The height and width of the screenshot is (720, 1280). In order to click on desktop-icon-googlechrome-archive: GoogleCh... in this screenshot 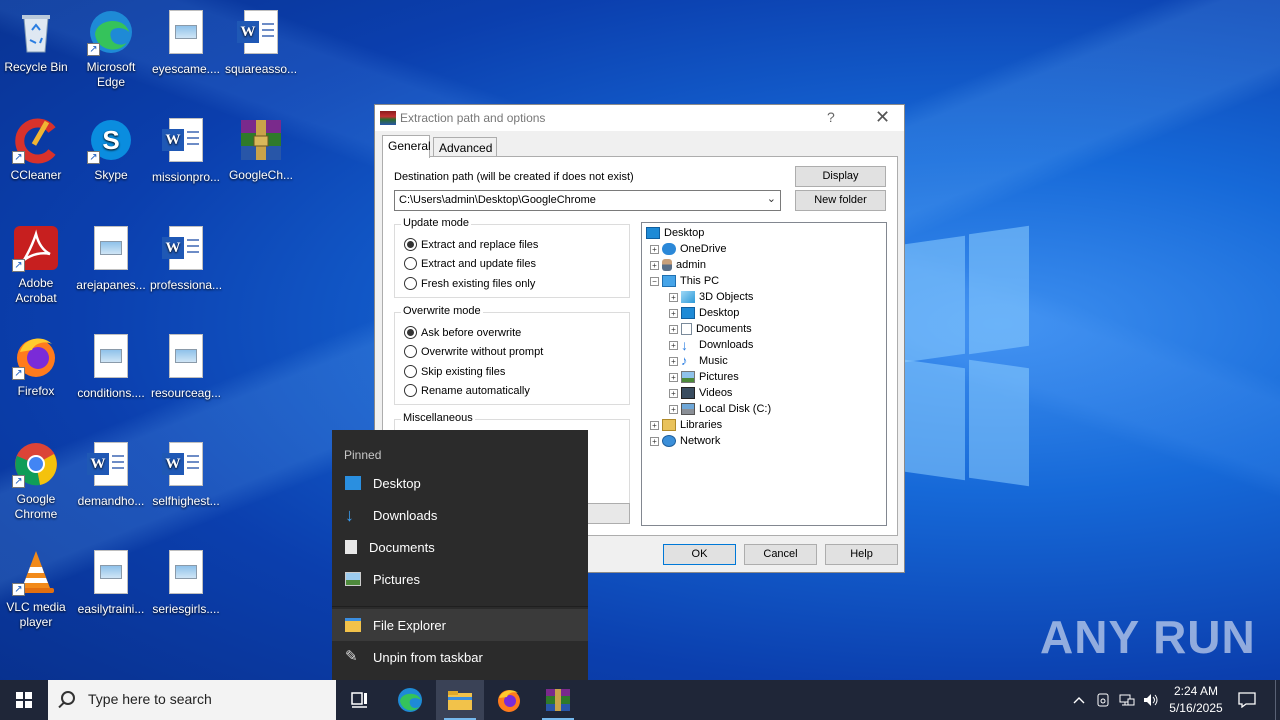, I will do `click(261, 149)`.